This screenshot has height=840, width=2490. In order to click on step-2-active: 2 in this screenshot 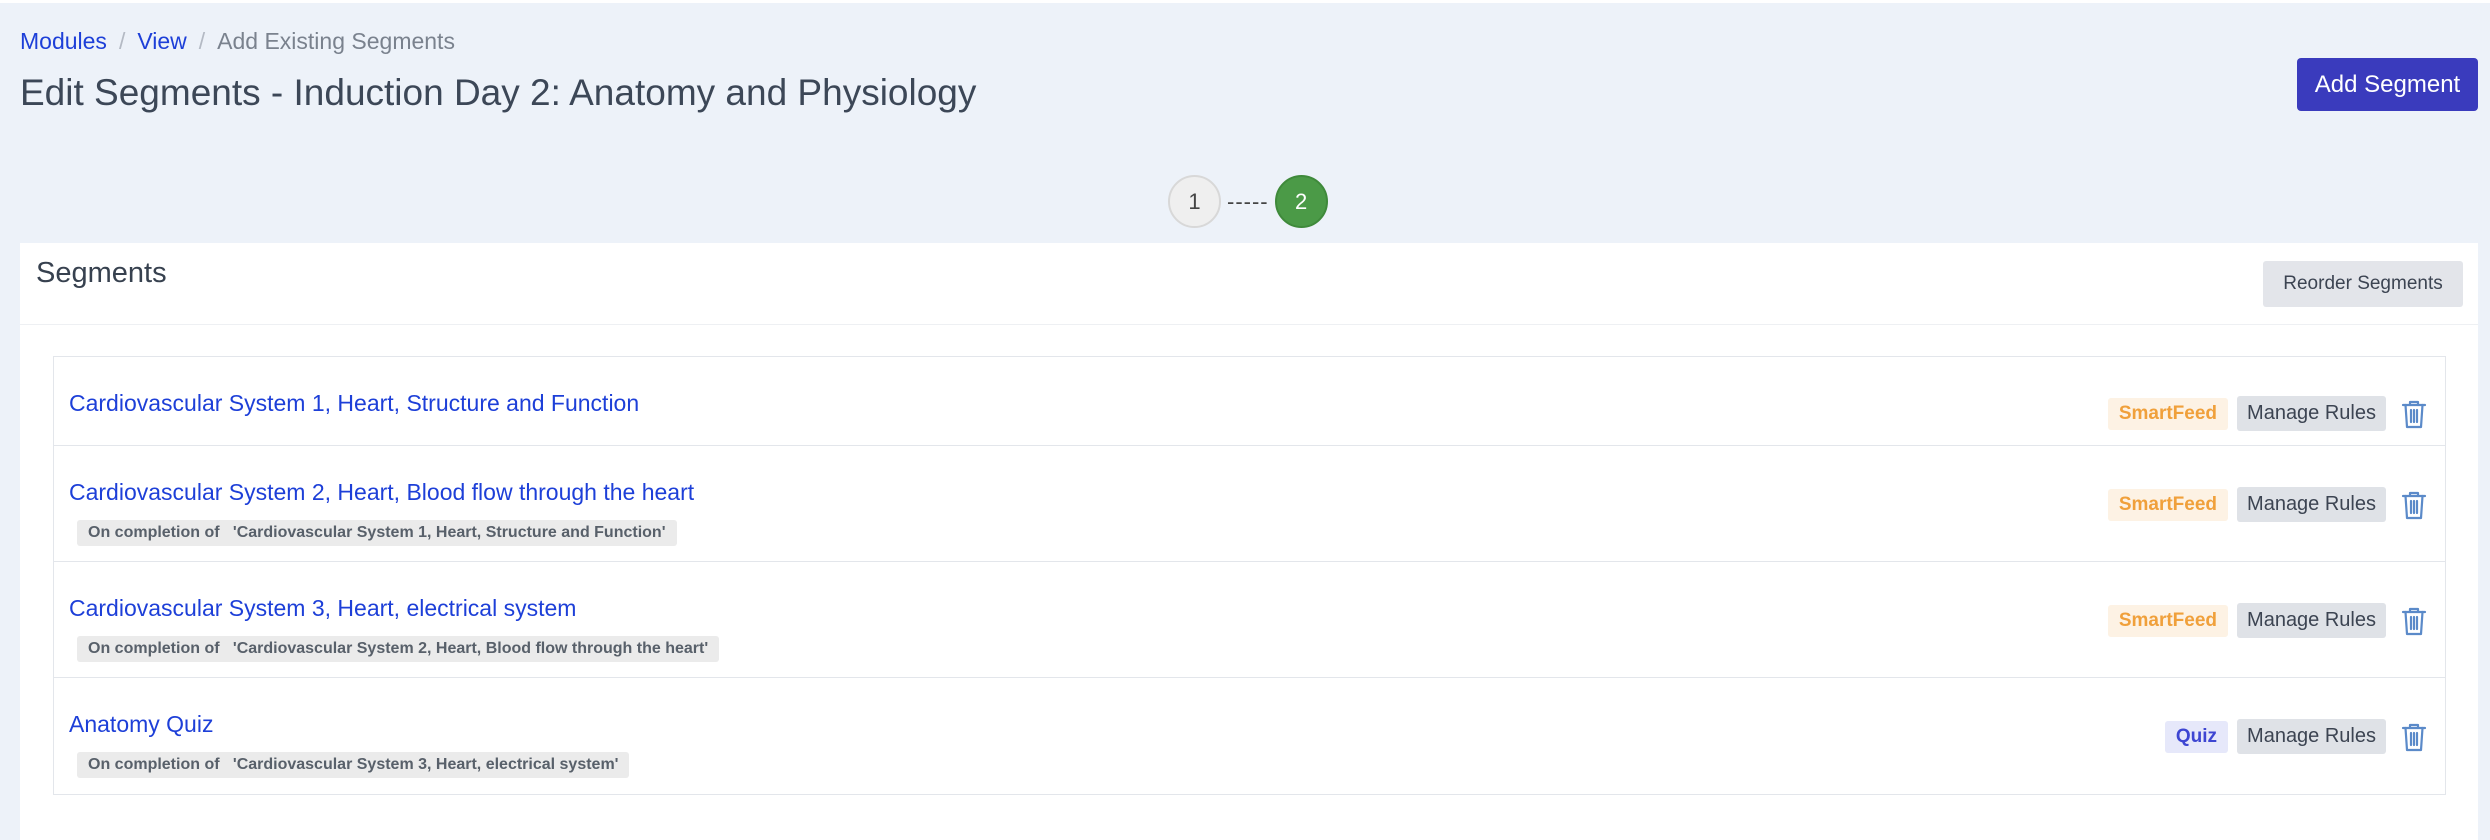, I will do `click(1301, 201)`.